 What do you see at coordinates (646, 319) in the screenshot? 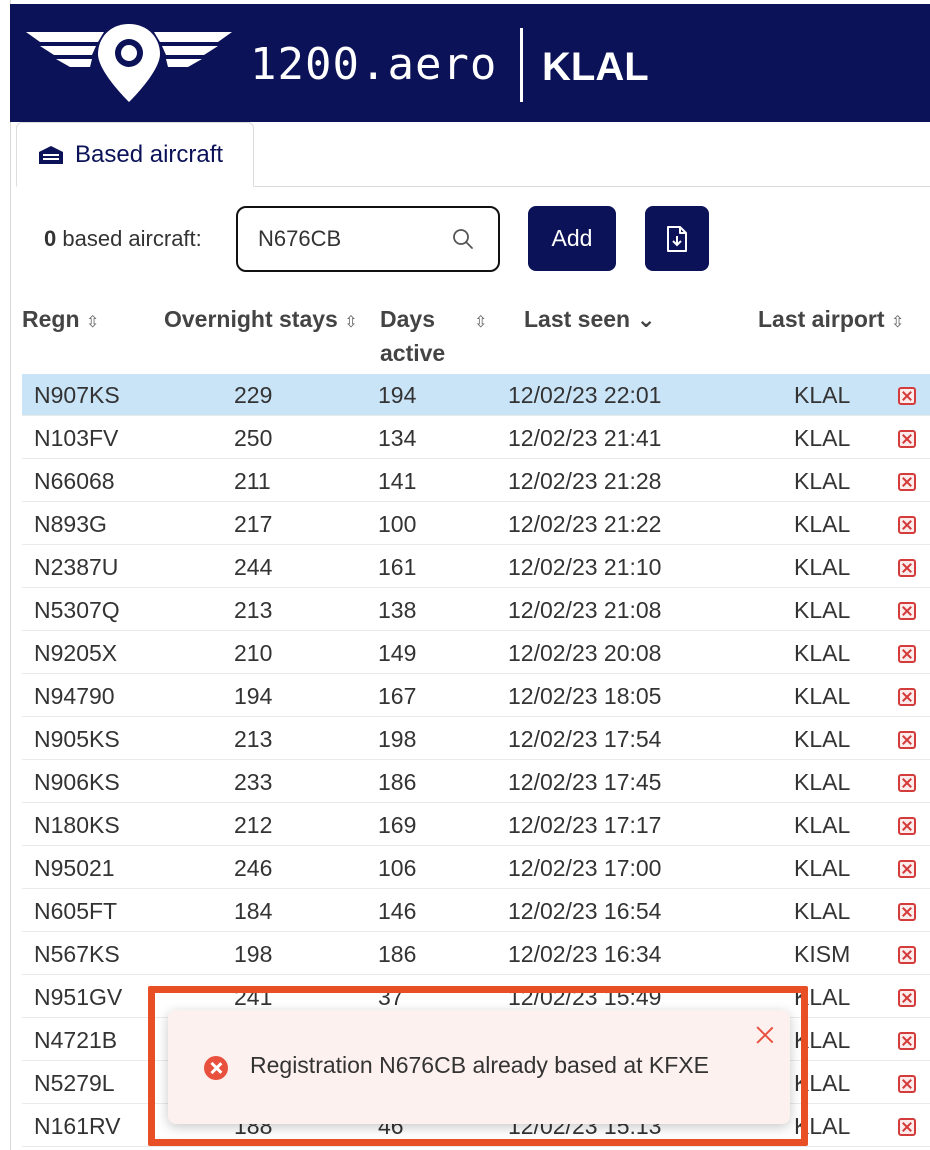
I see `sort-desc-icon: ⌄` at bounding box center [646, 319].